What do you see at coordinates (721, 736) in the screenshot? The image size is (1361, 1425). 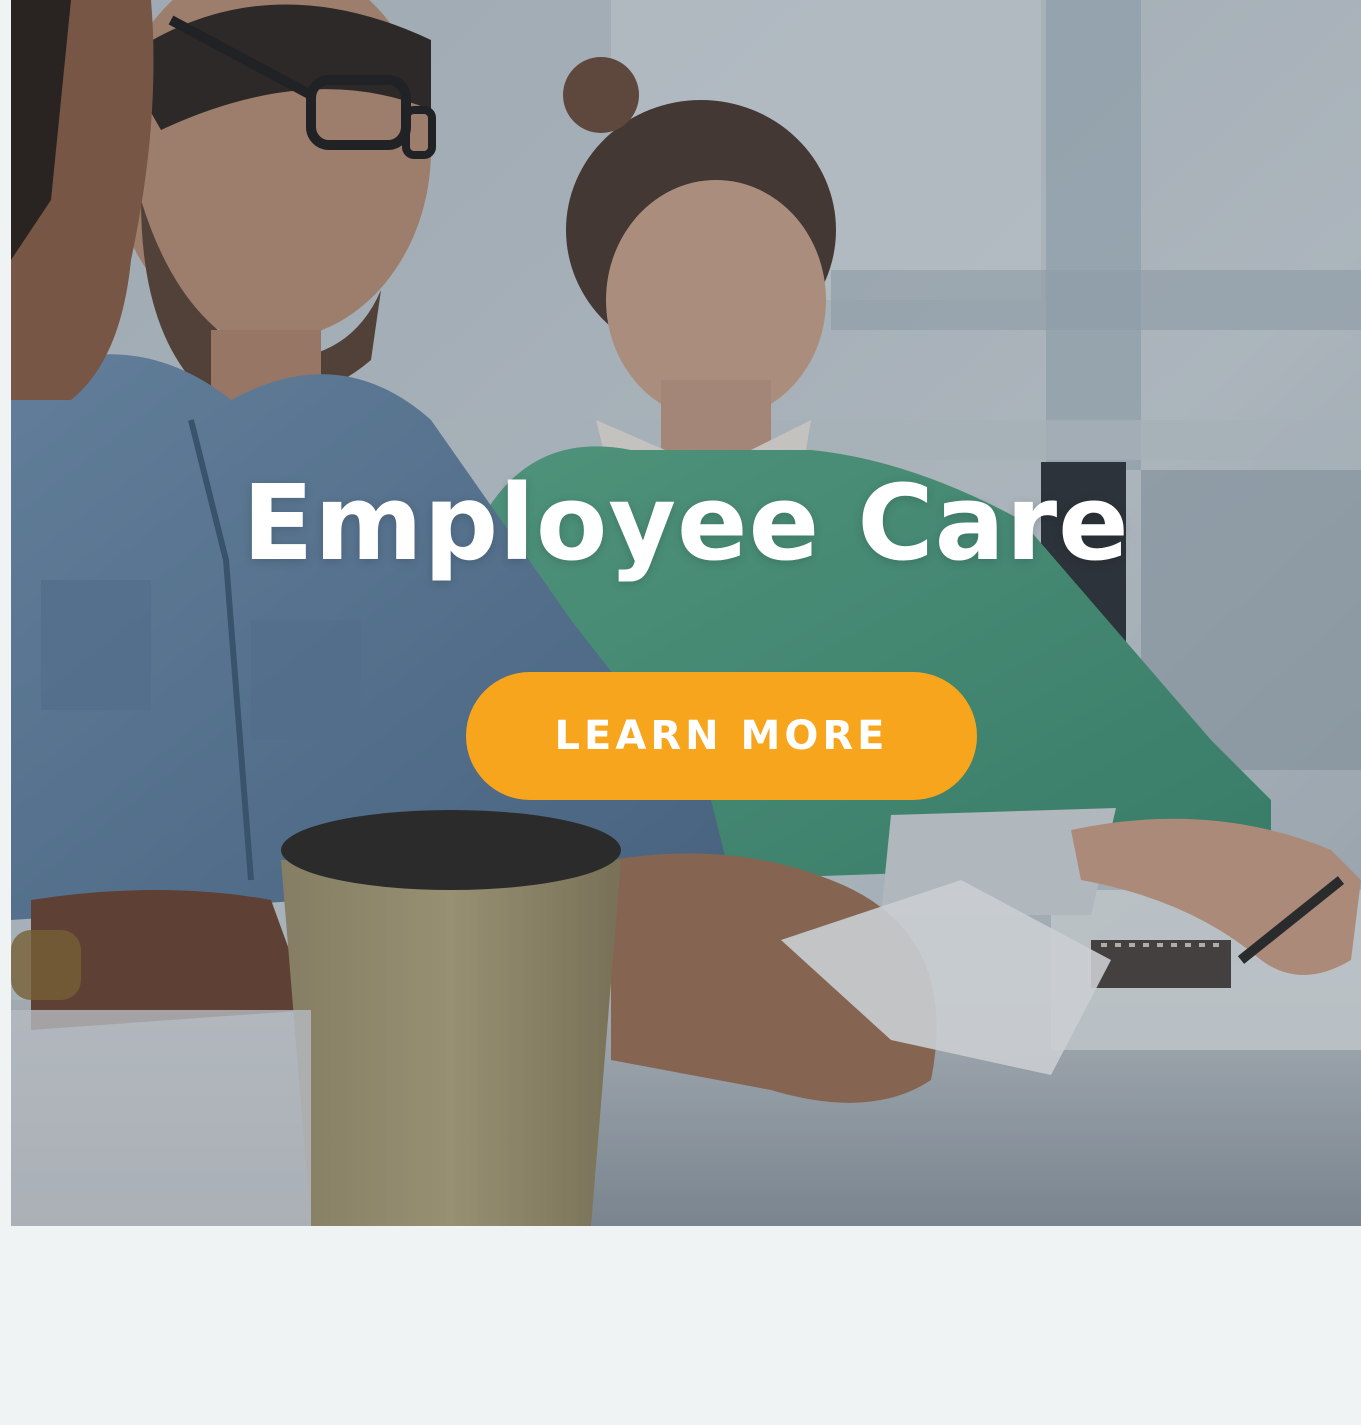 I see `learn-more-button: LEARN MORE` at bounding box center [721, 736].